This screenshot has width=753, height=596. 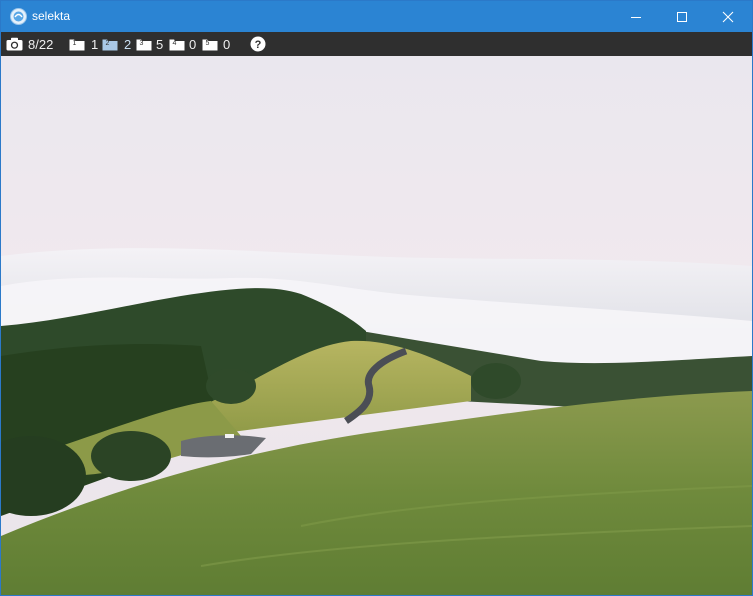 I want to click on svg-text: 3, so click(x=142, y=43).